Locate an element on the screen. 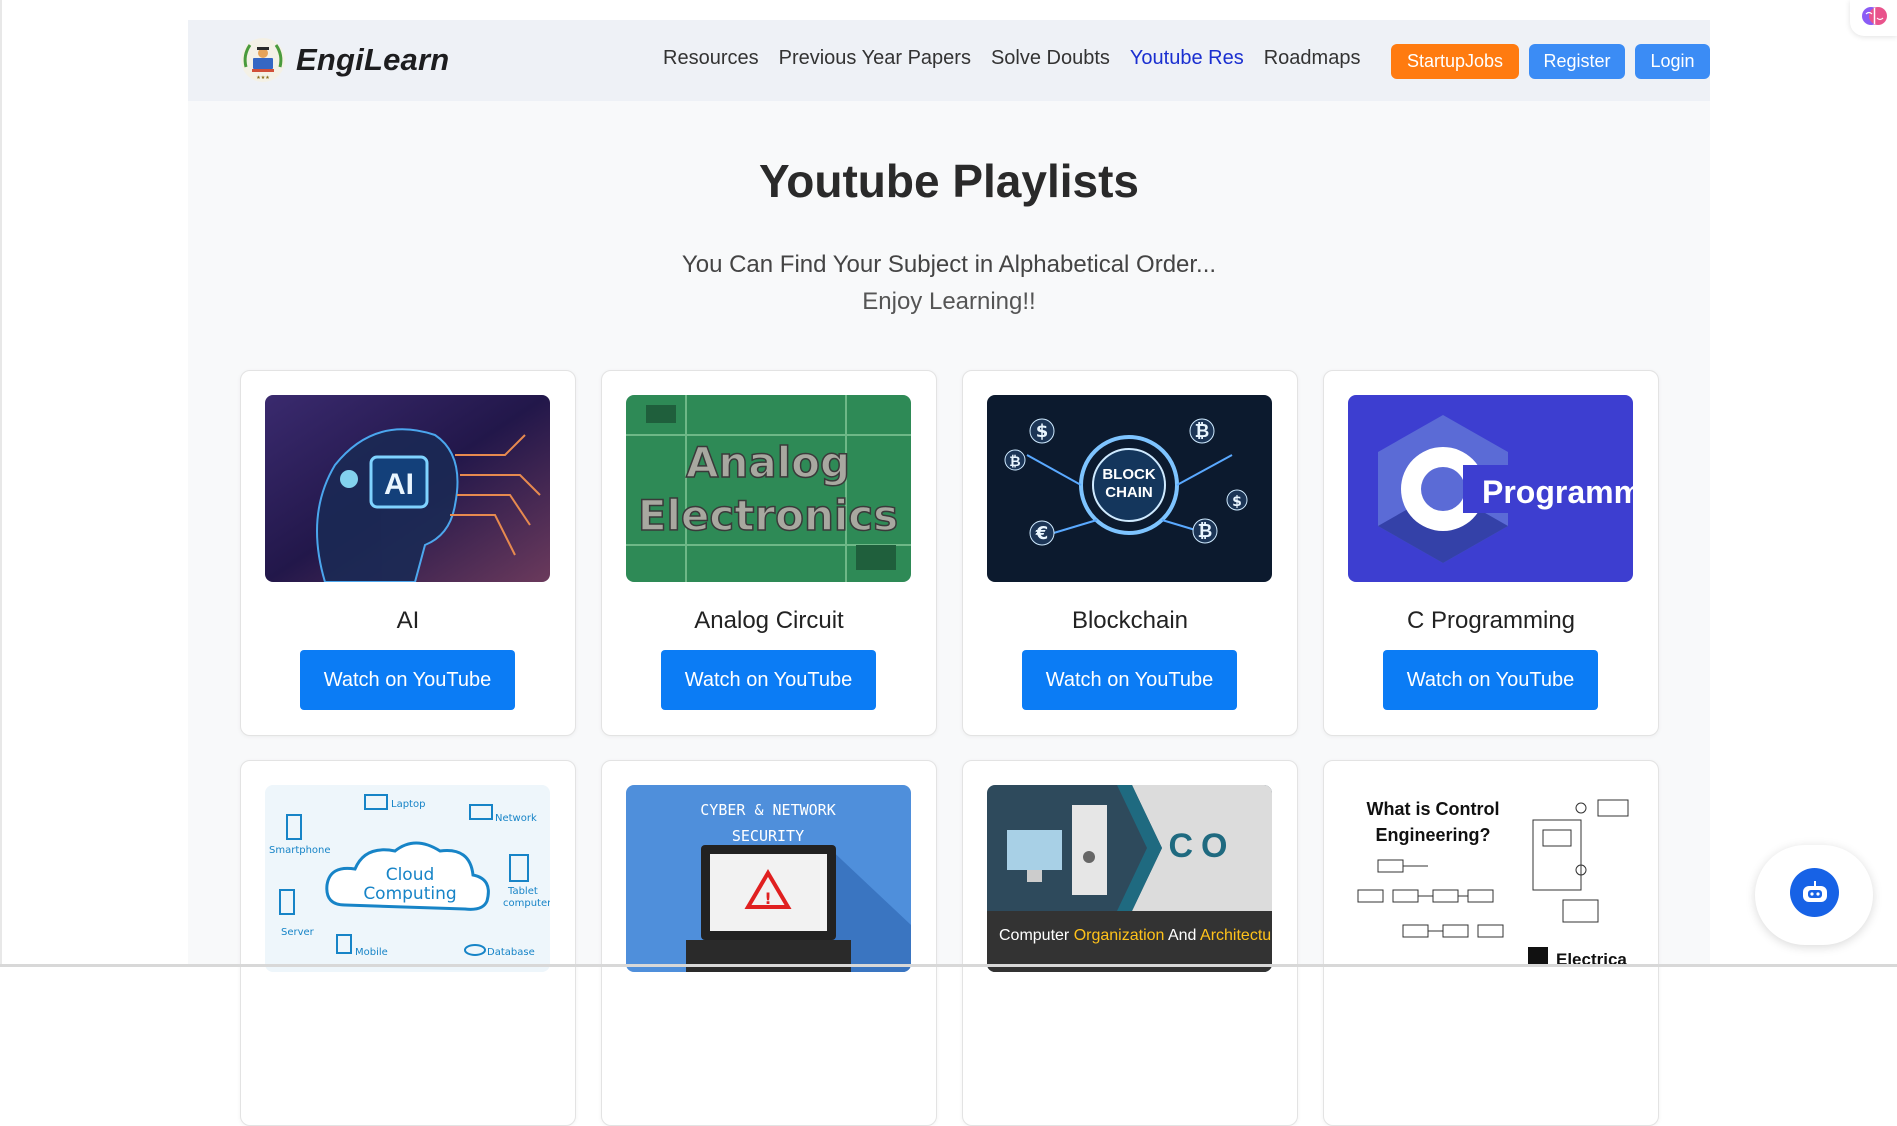 The height and width of the screenshot is (1126, 1897). thumb-cyber-line2: SECURITY is located at coordinates (768, 836).